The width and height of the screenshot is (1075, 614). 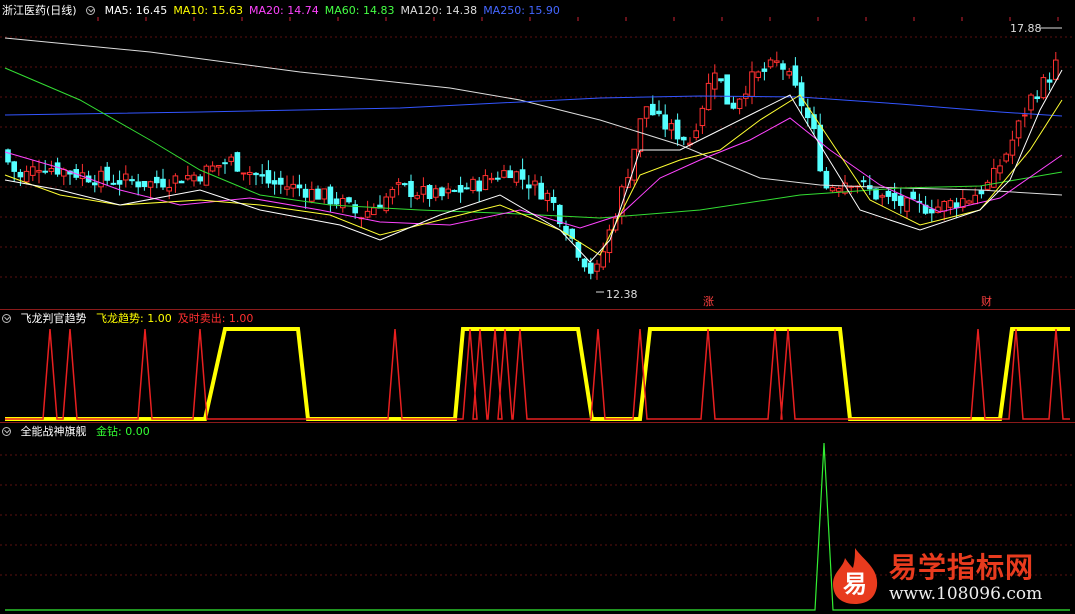 I want to click on indicator1-legend: 飞龙判官趋势 飞龙趋势: 1.00 及时卖出: 1.00, so click(x=133, y=319).